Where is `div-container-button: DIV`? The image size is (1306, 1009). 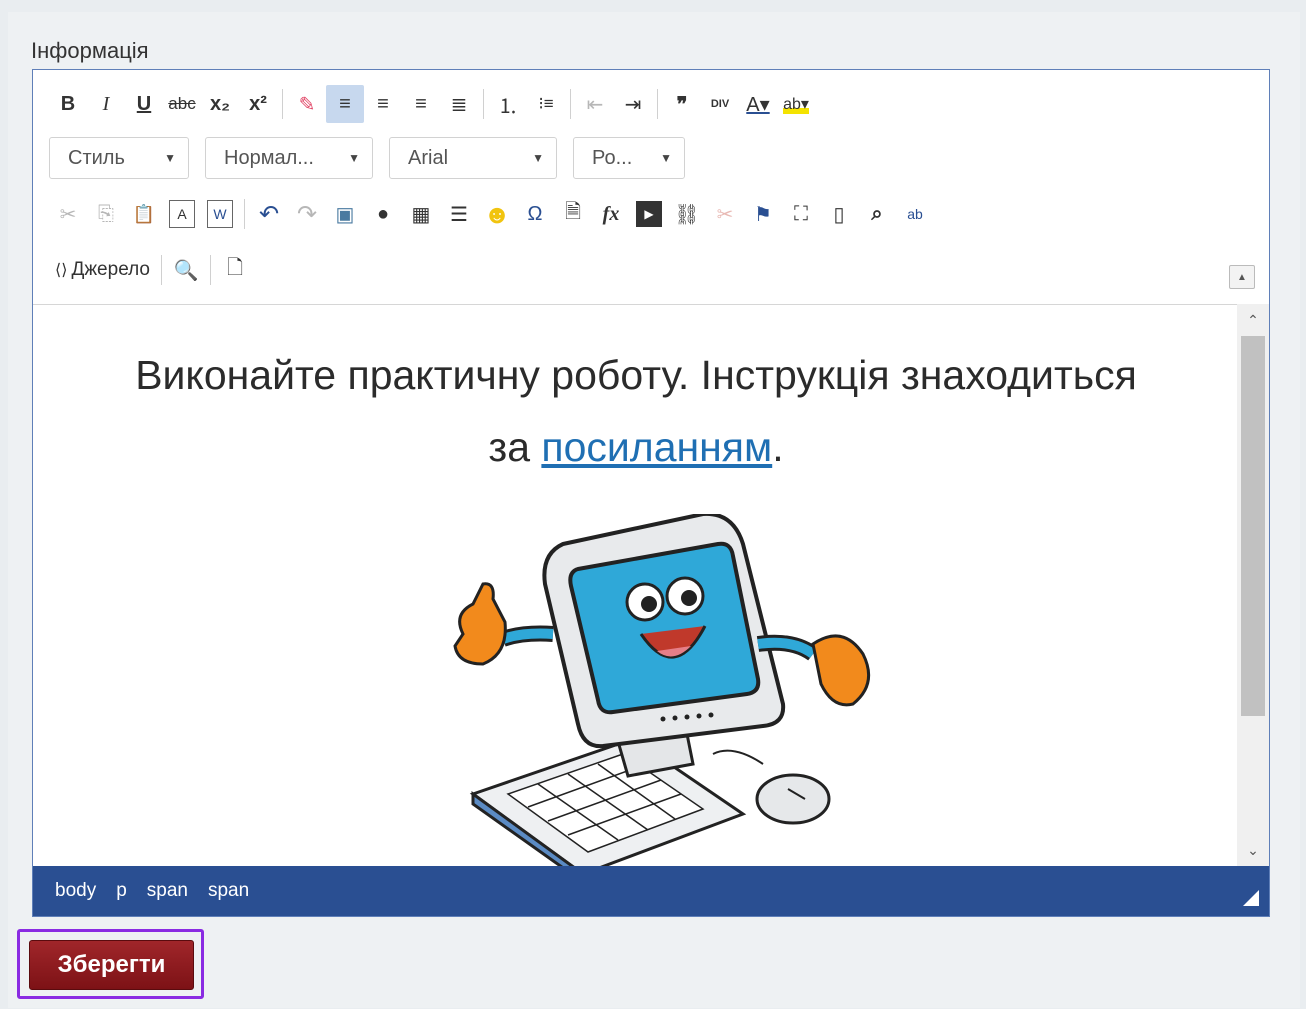 div-container-button: DIV is located at coordinates (720, 104).